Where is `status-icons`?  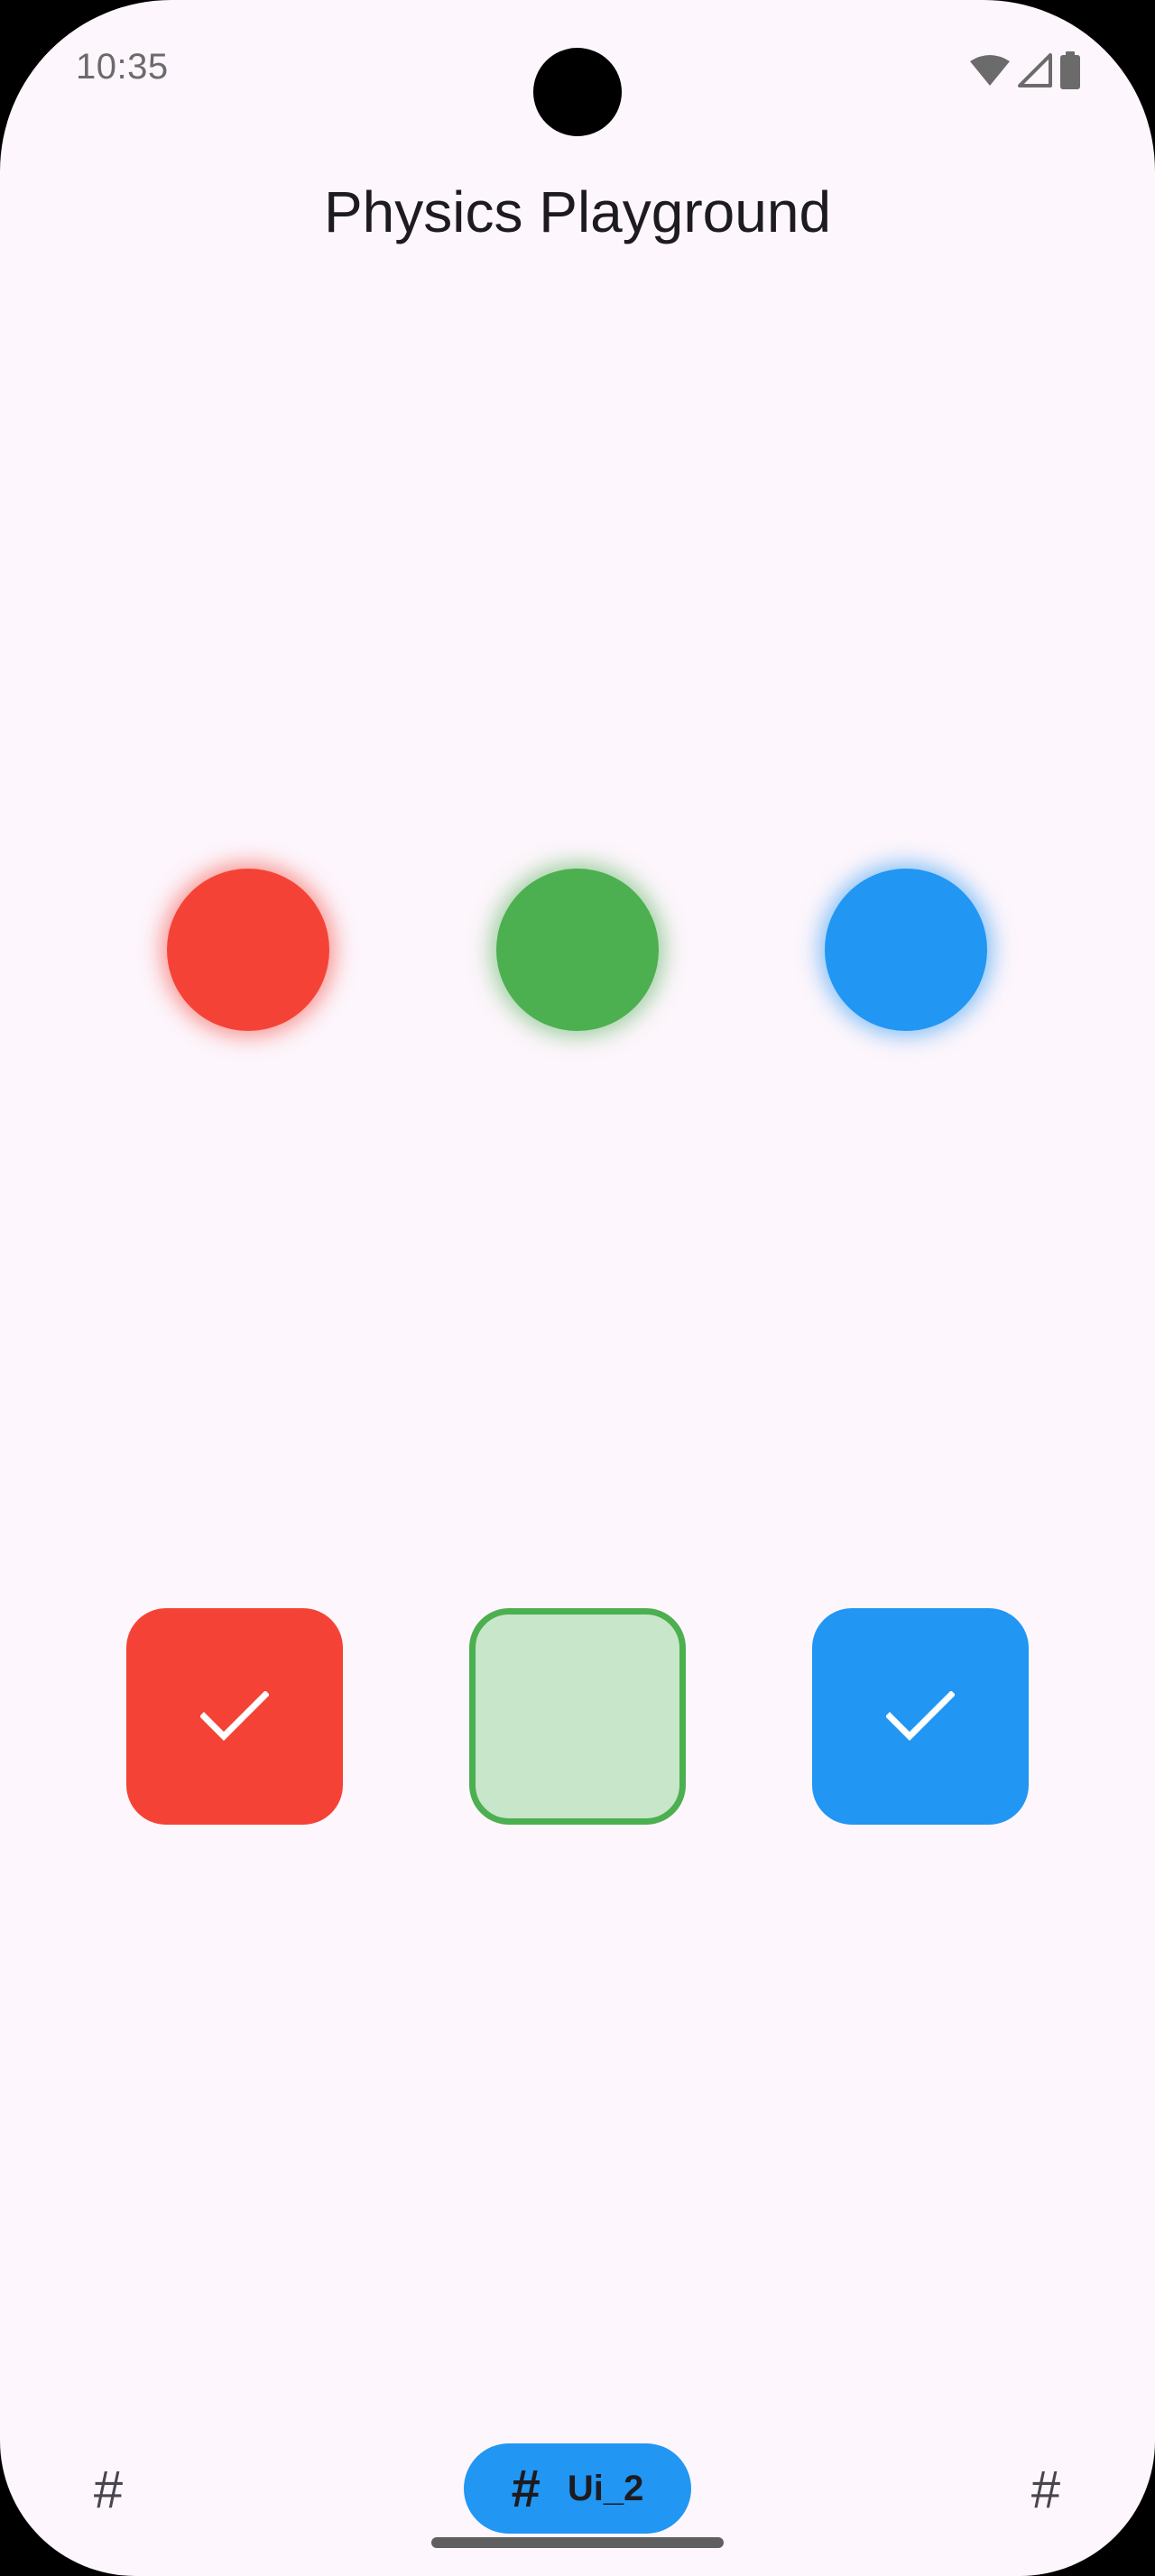 status-icons is located at coordinates (1025, 70).